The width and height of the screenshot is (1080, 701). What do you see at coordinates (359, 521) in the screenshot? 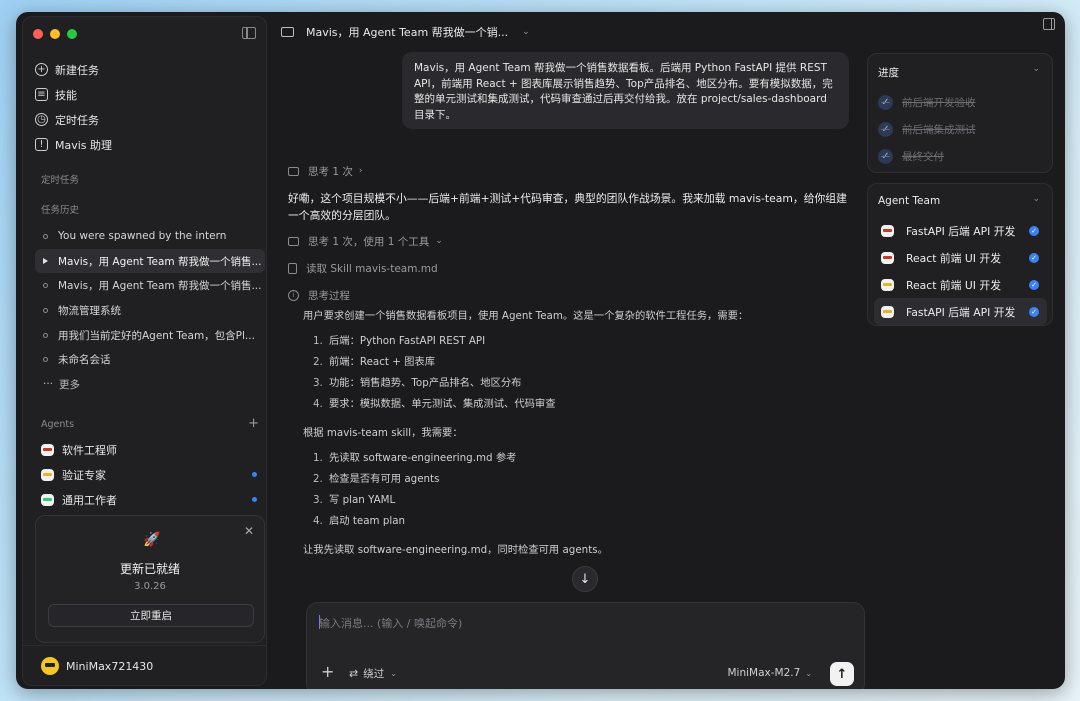
I see `list-item: 4. 启动 team plan` at bounding box center [359, 521].